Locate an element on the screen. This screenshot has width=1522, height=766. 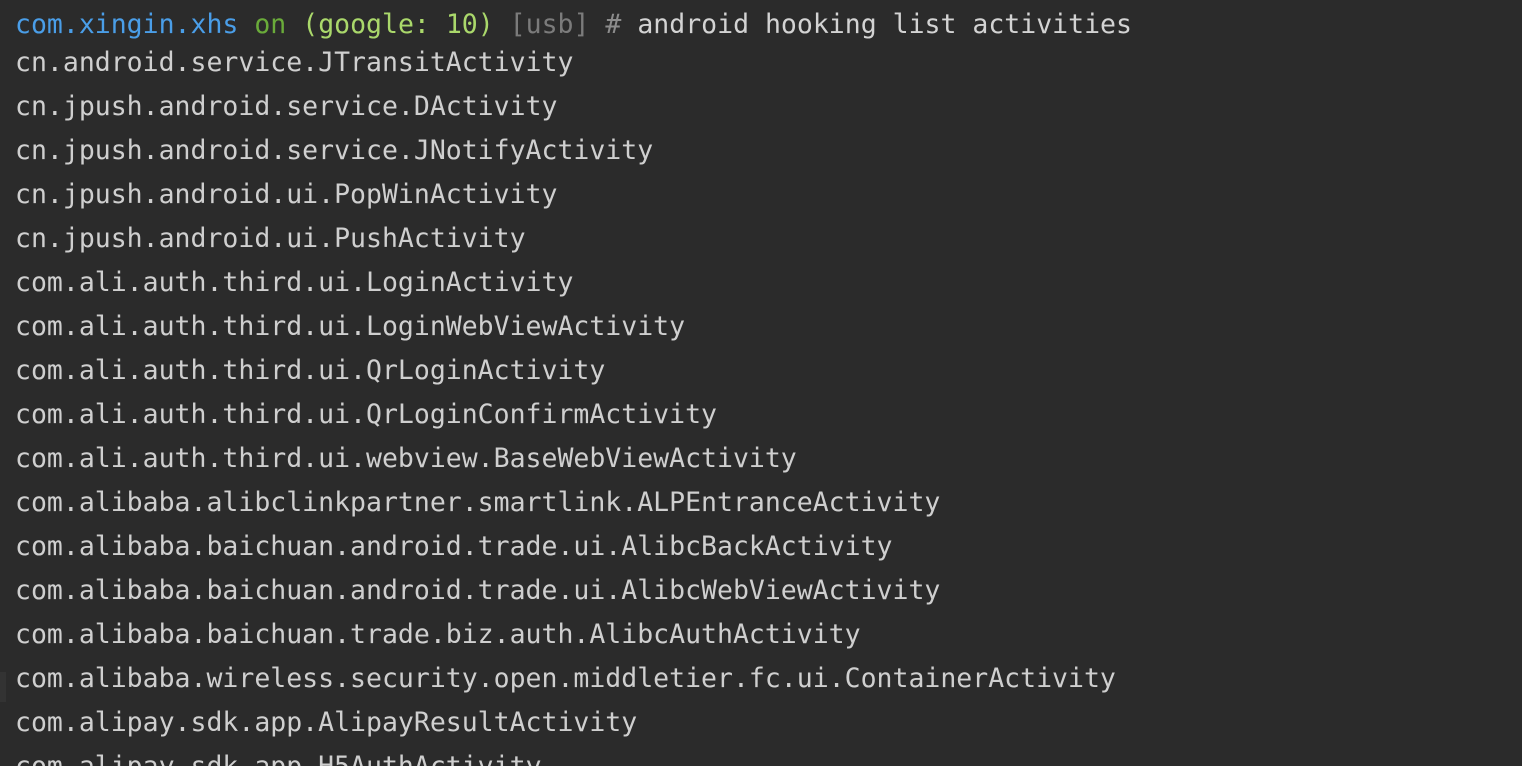
output-line: com.alipay.sdk.app.H5AuthActivity is located at coordinates (768, 757).